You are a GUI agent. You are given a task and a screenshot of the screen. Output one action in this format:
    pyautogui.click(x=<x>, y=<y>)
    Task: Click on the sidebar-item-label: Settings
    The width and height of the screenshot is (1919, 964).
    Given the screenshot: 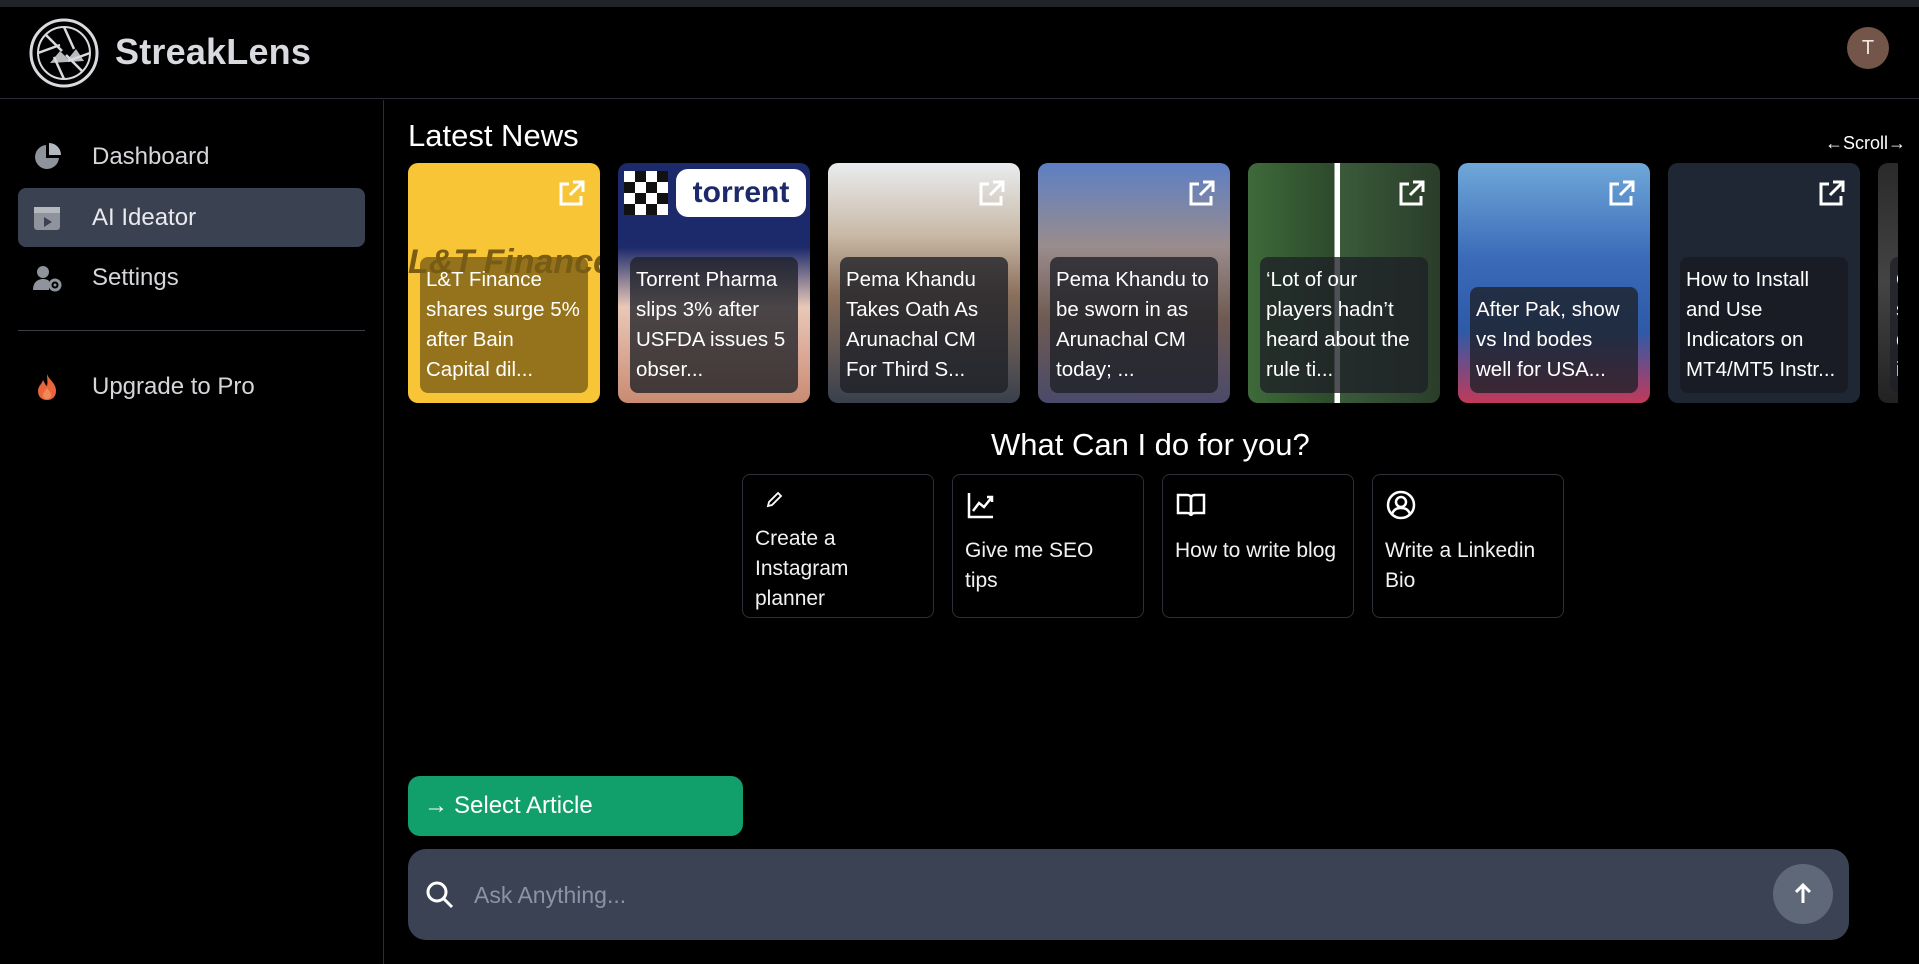 What is the action you would take?
    pyautogui.click(x=135, y=277)
    